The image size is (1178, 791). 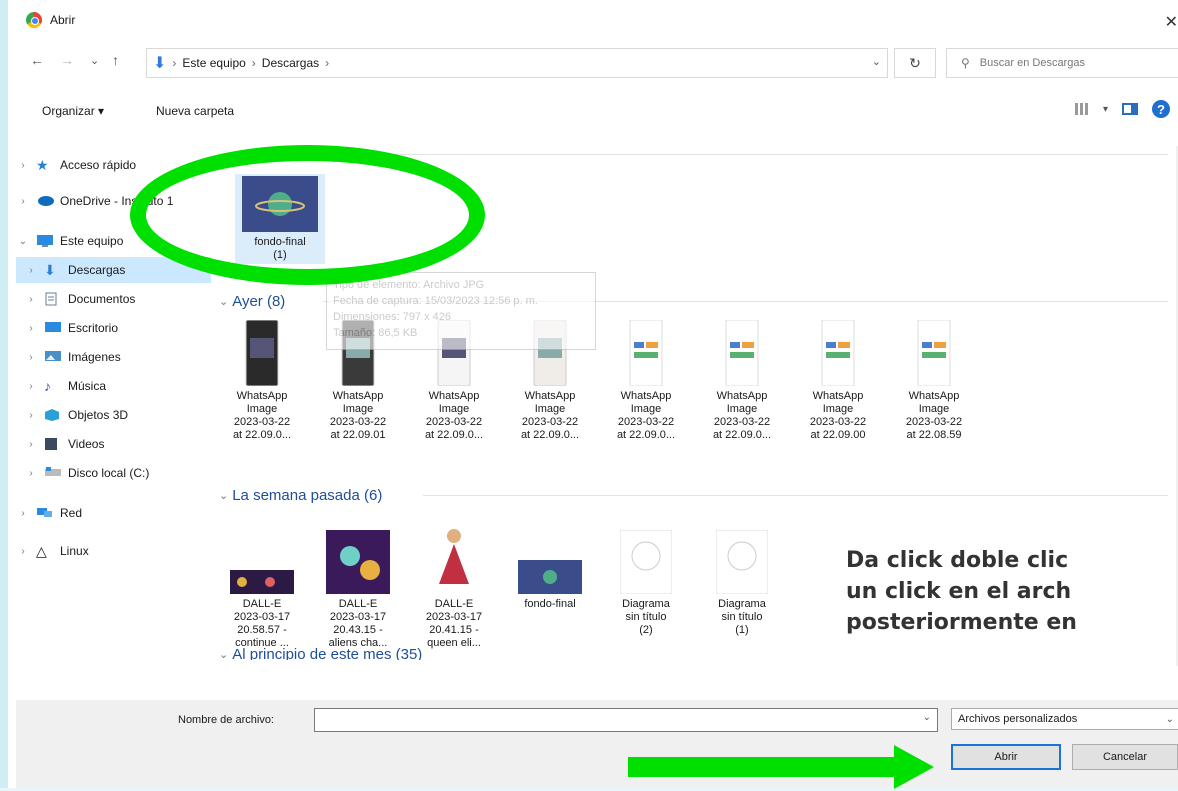 What do you see at coordinates (742, 562) in the screenshot?
I see `file-thumbnail` at bounding box center [742, 562].